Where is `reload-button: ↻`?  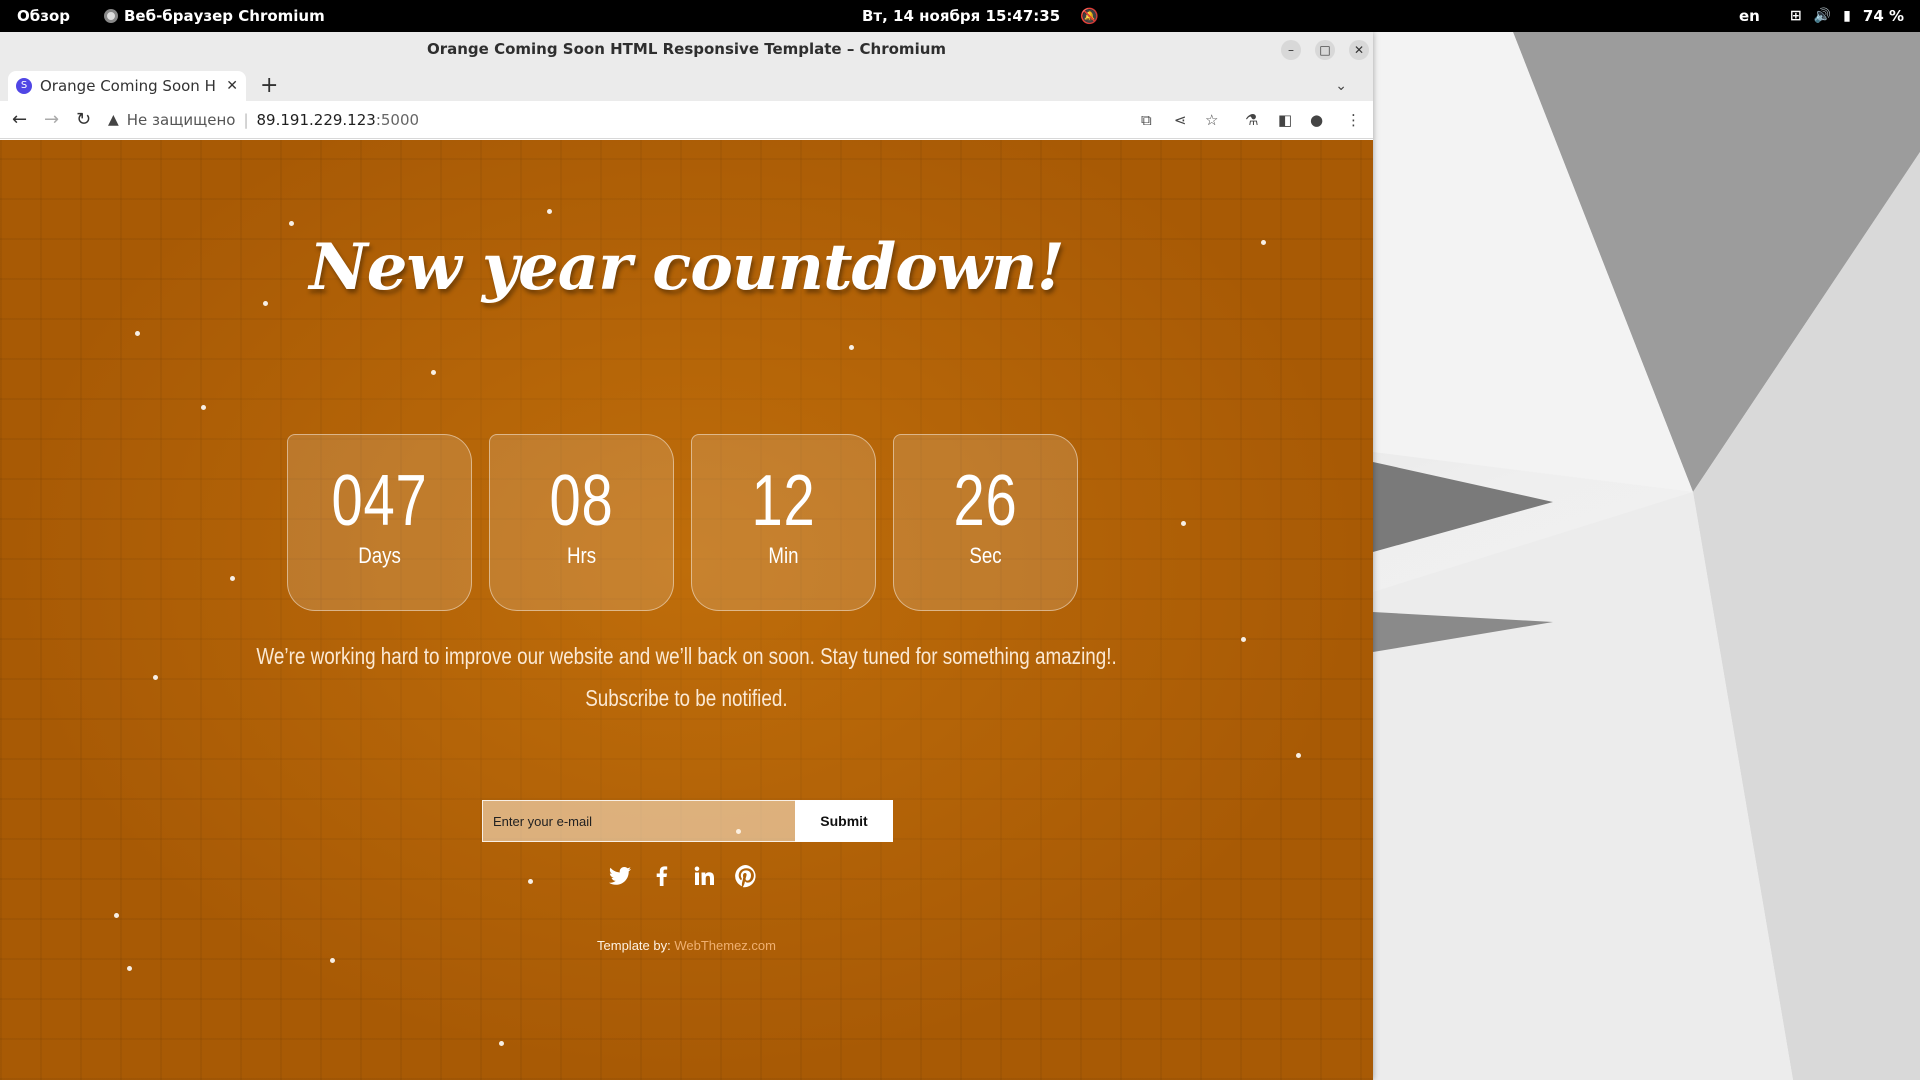 reload-button: ↻ is located at coordinates (83, 120).